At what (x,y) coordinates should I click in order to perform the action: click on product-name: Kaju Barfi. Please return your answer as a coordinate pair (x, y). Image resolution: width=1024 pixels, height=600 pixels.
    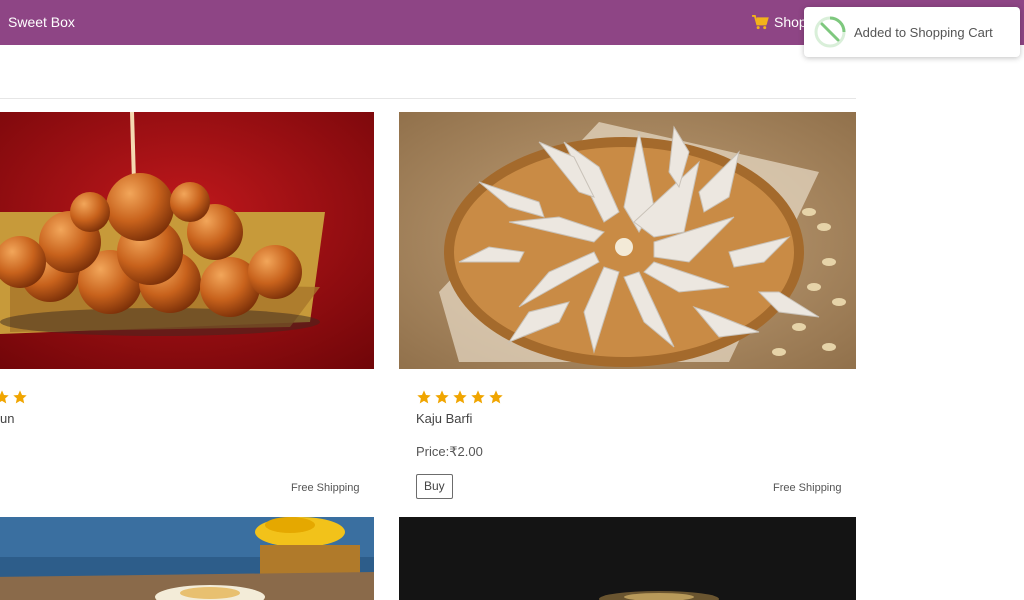
    Looking at the image, I should click on (444, 418).